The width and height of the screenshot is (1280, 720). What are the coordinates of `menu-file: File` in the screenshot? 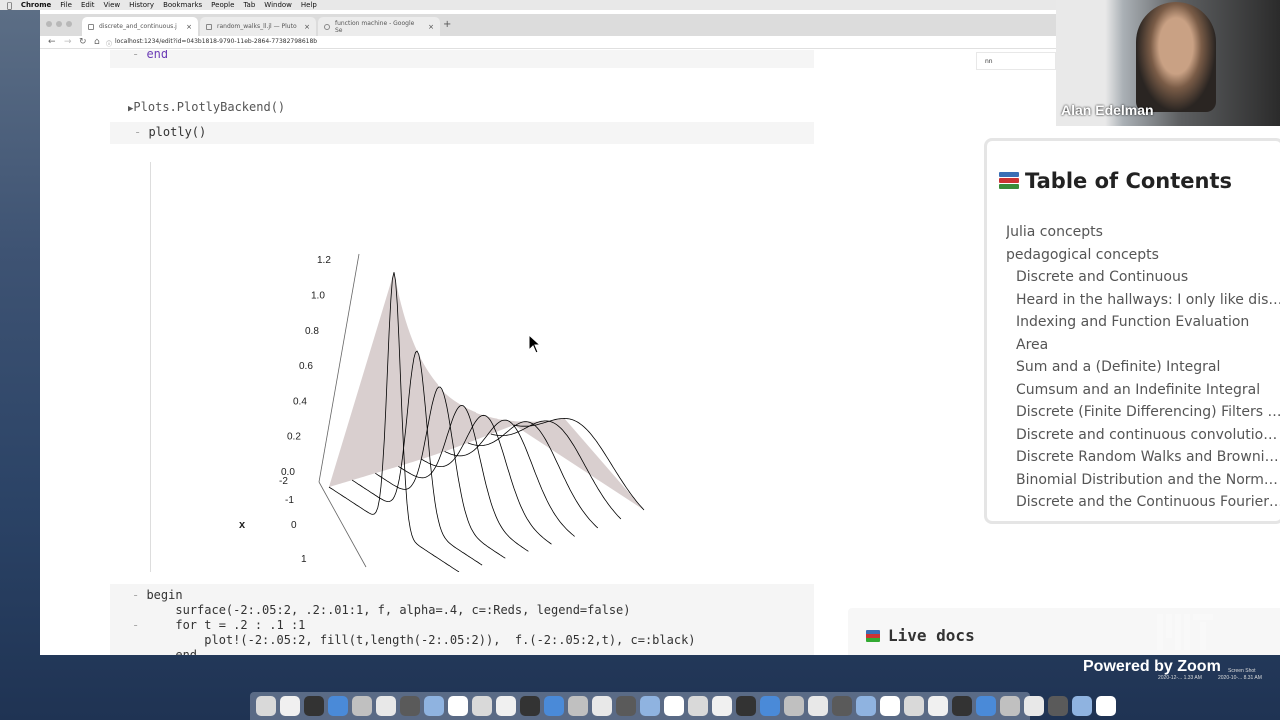 It's located at (66, 5).